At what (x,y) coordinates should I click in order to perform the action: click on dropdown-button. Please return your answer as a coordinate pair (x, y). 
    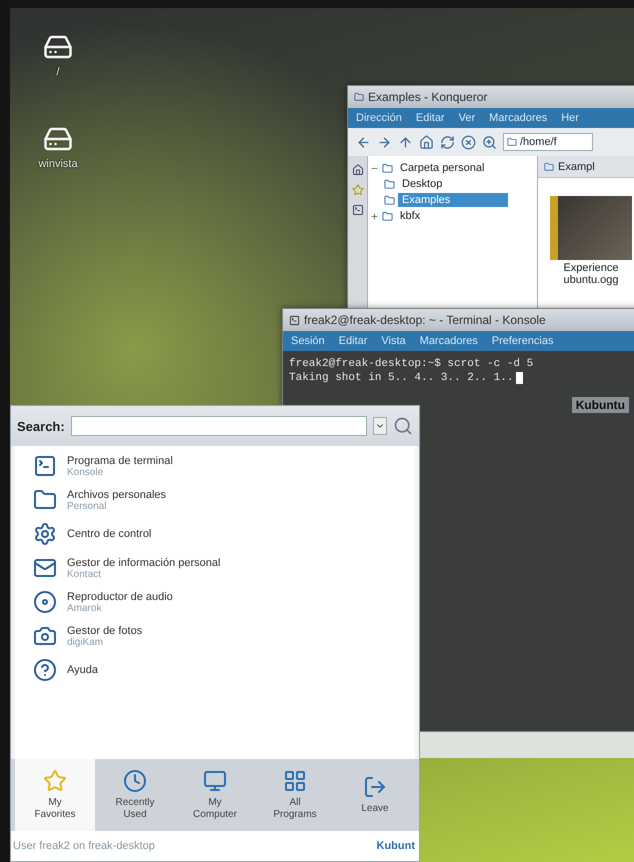
    Looking at the image, I should click on (380, 426).